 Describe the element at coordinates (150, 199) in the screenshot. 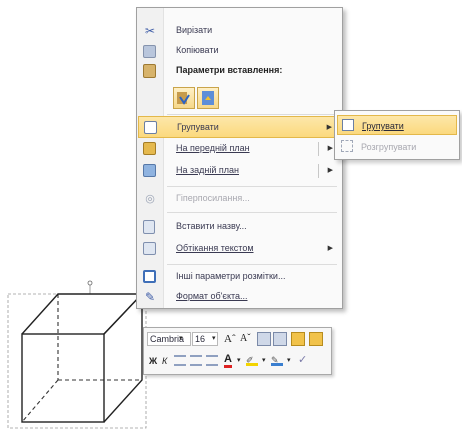

I see `globe-link-icon: ◎` at that location.